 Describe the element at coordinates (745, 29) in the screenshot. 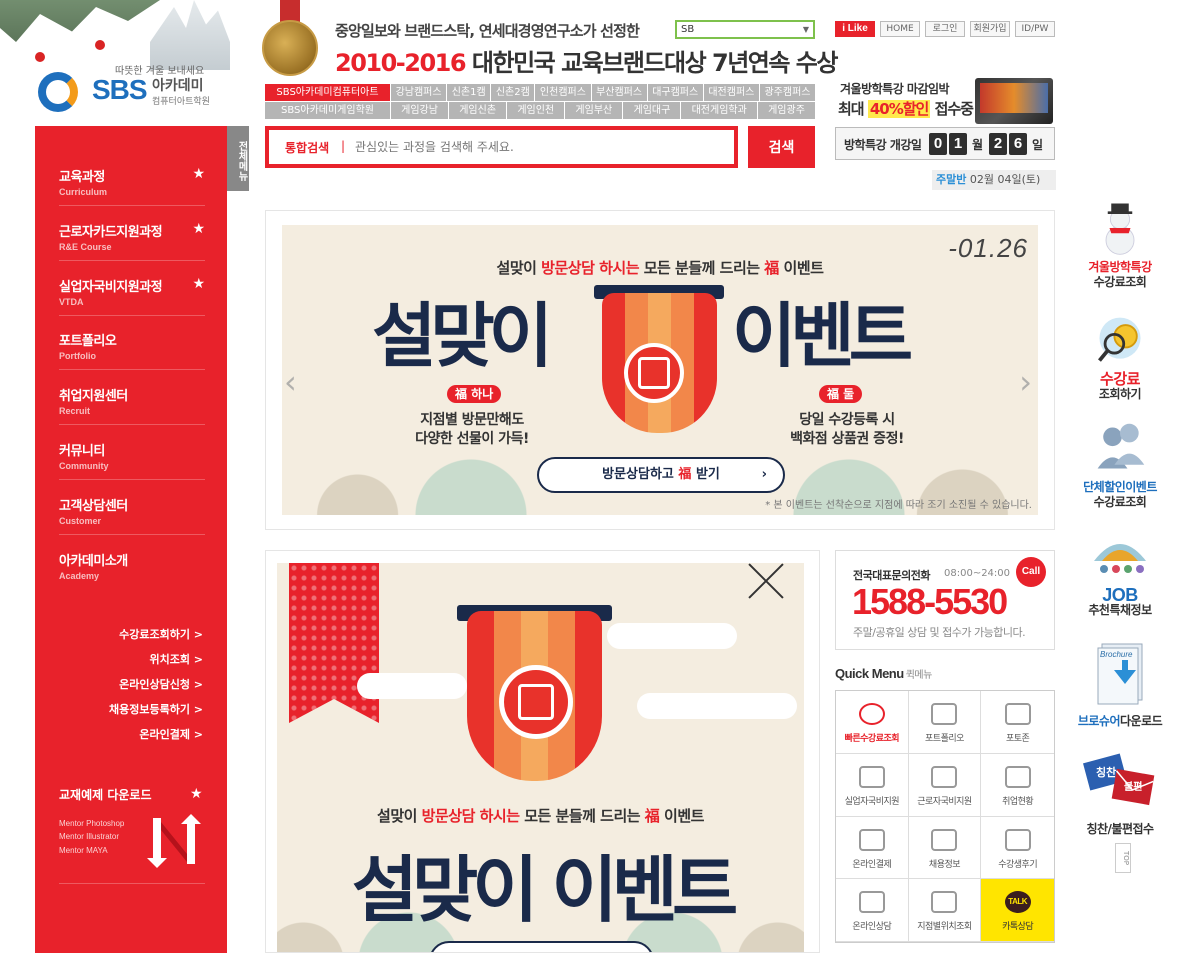

I see `site-select: SB ▼` at that location.